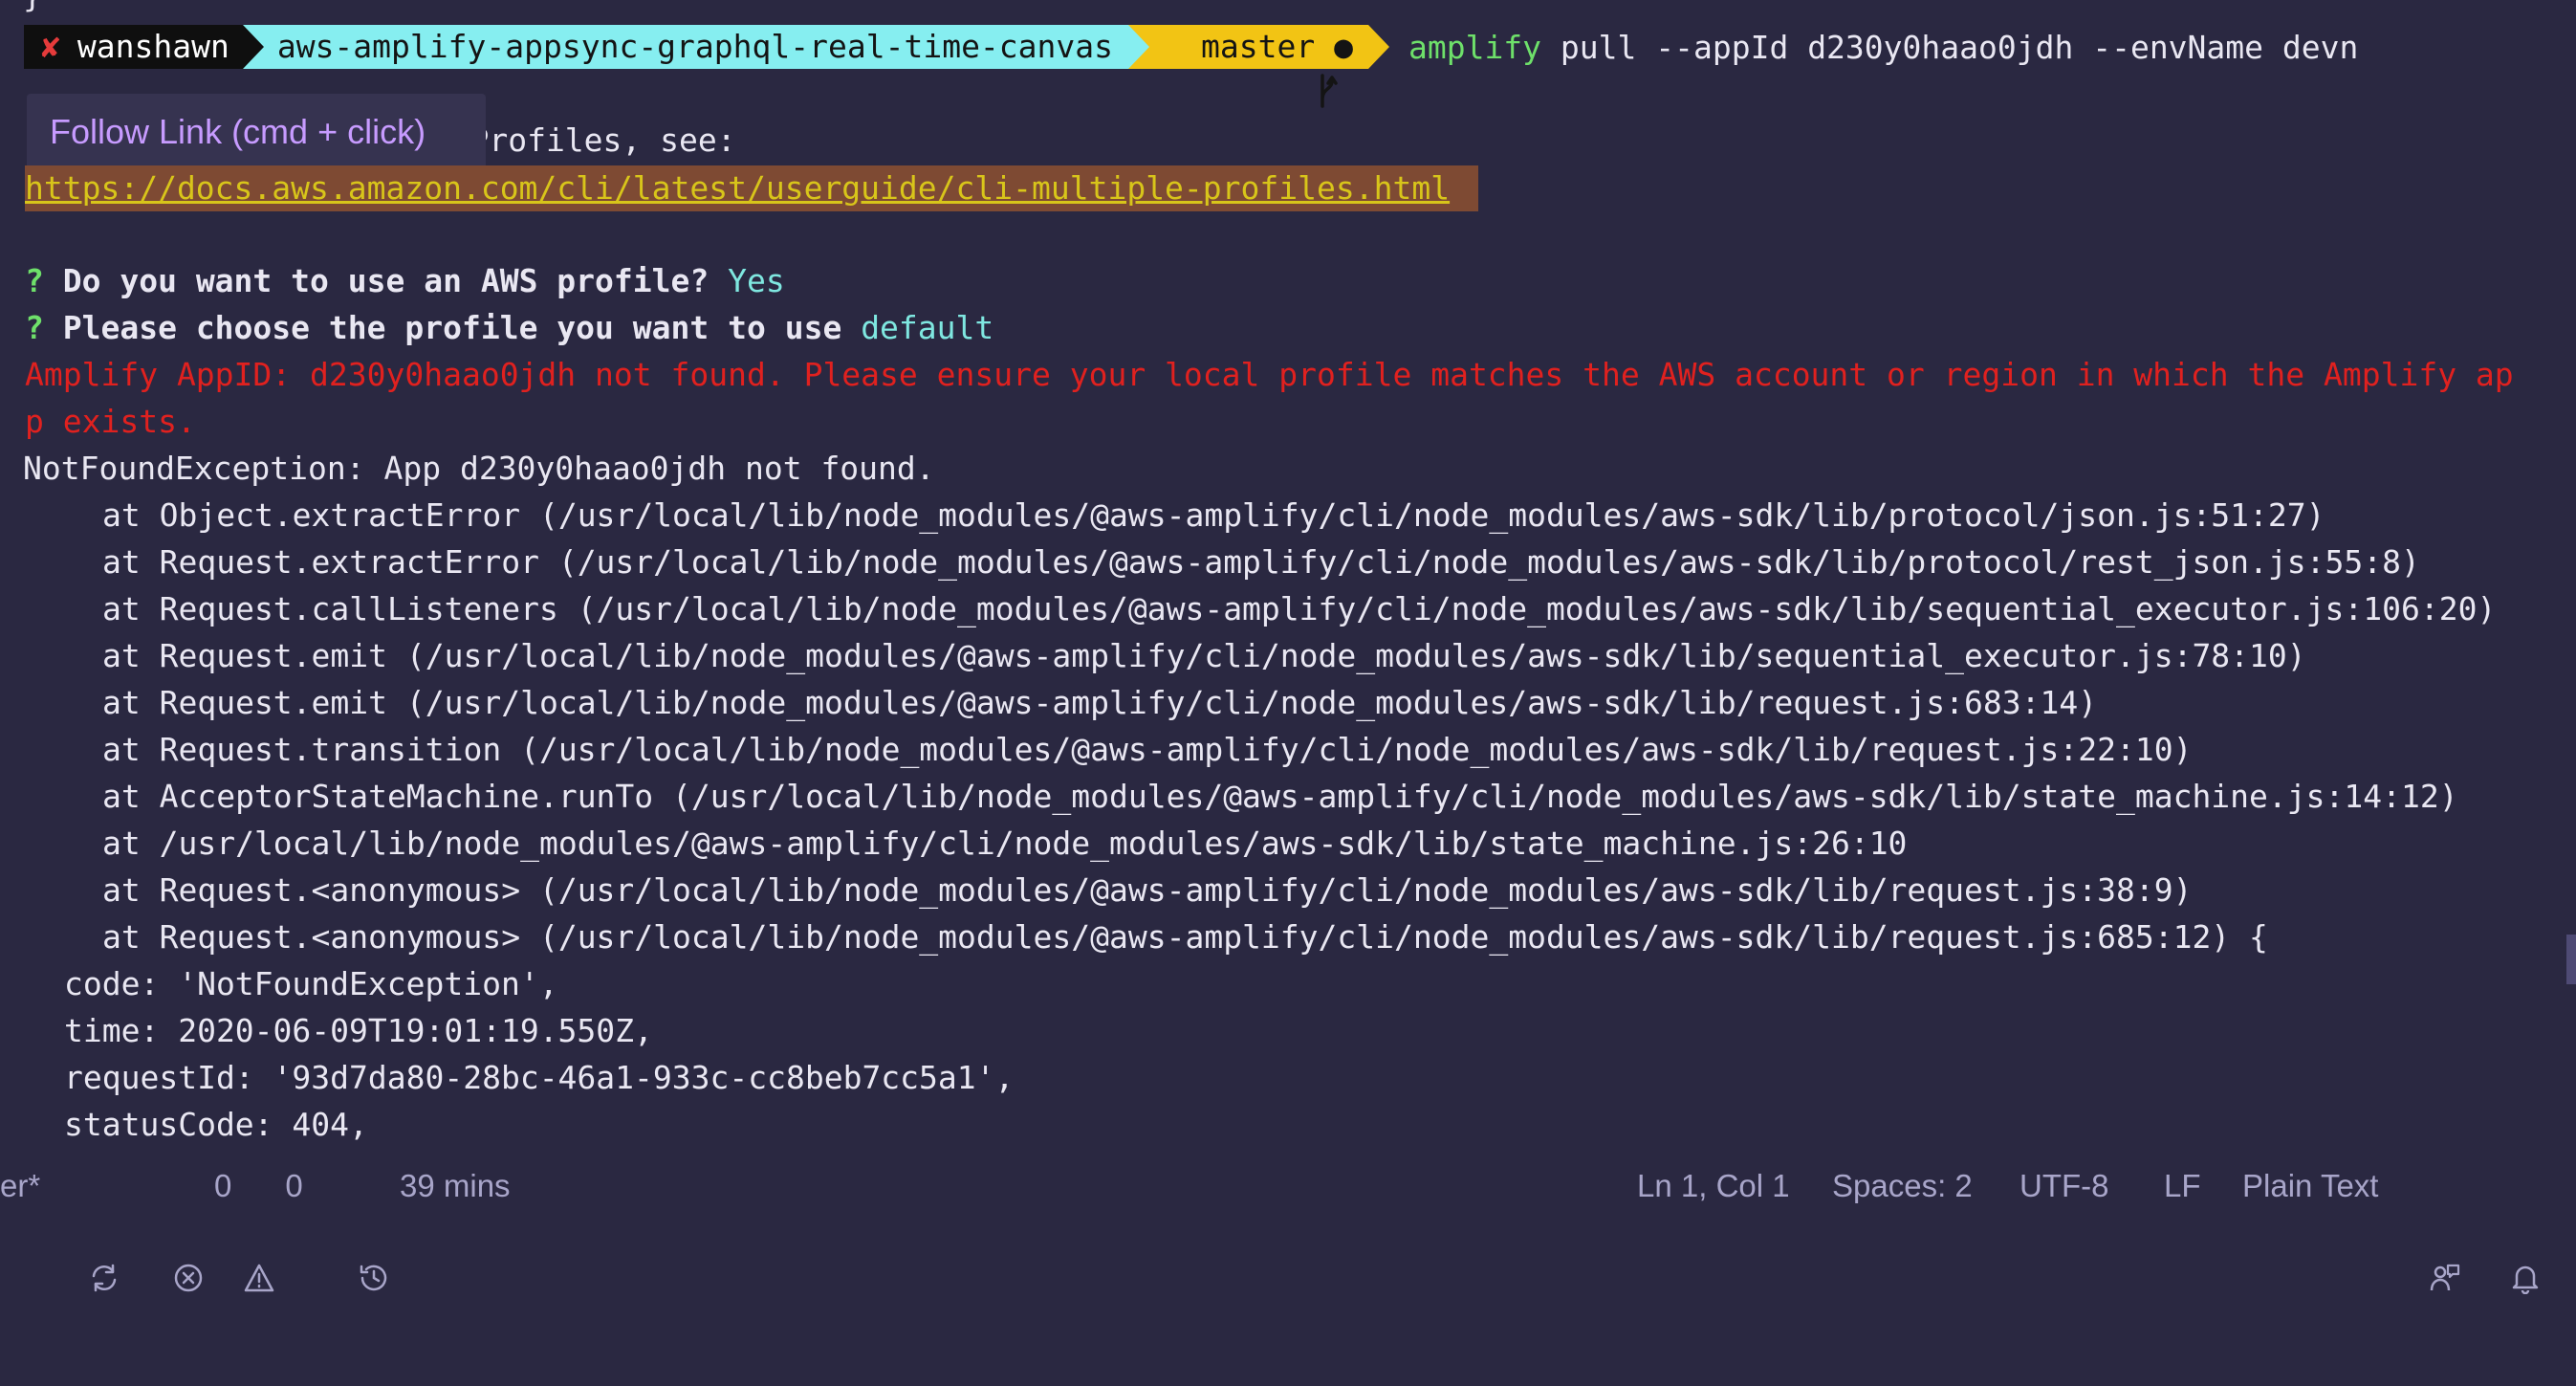 This screenshot has width=2576, height=1386. Describe the element at coordinates (223, 1185) in the screenshot. I see `error-count: 0` at that location.